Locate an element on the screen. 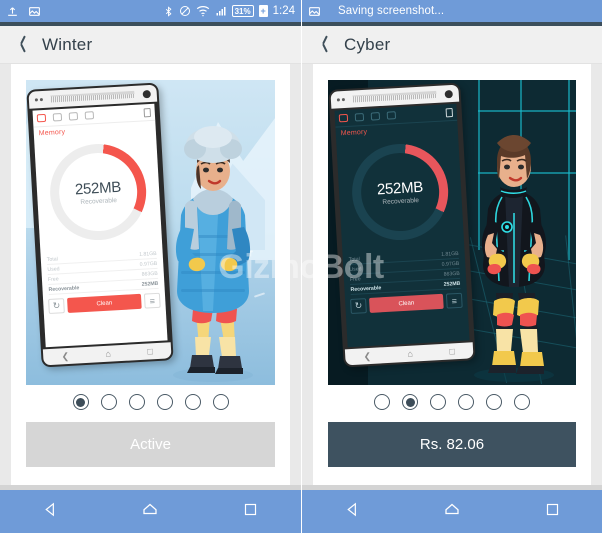 This screenshot has height=533, width=602. upload-icon is located at coordinates (12, 11).